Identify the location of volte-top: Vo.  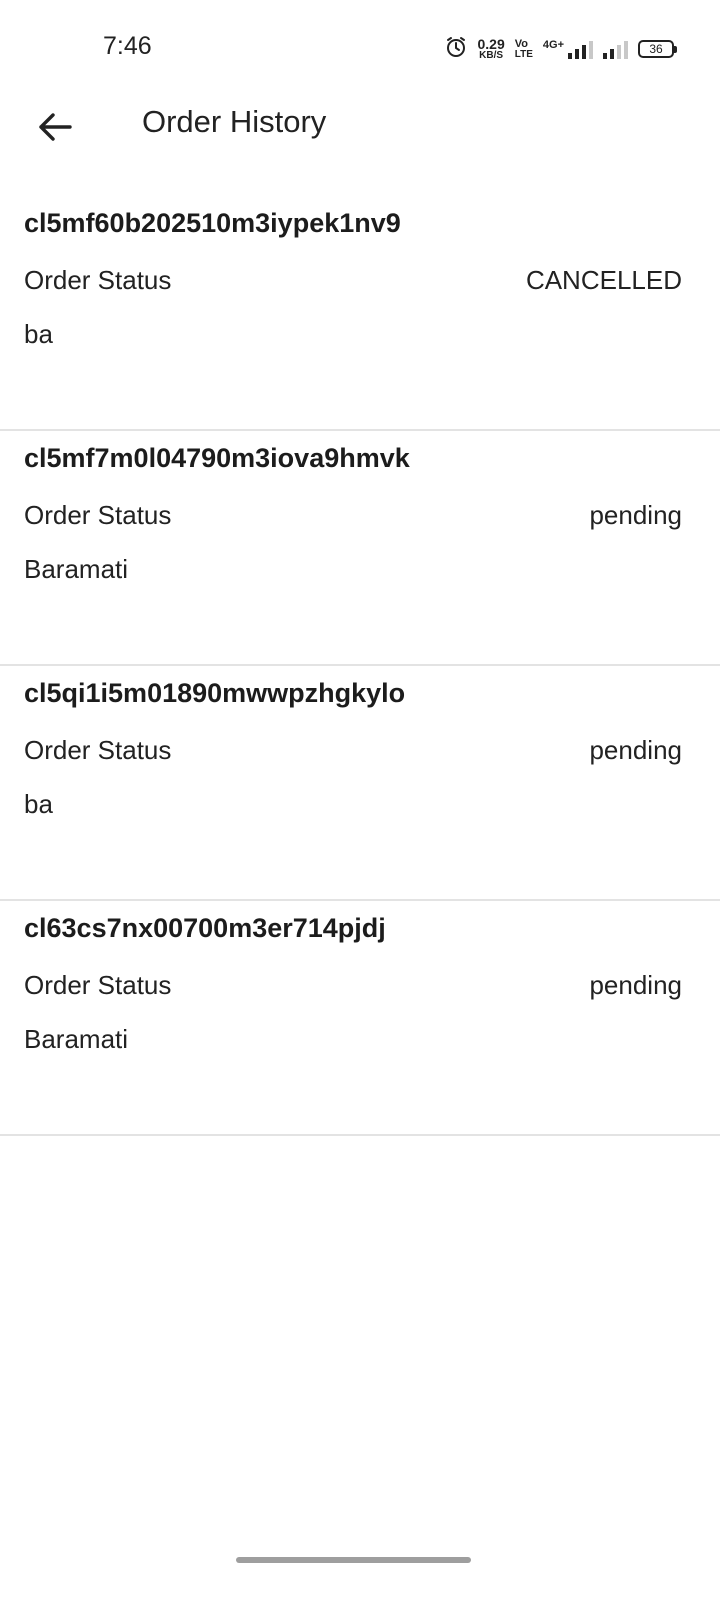
(521, 43).